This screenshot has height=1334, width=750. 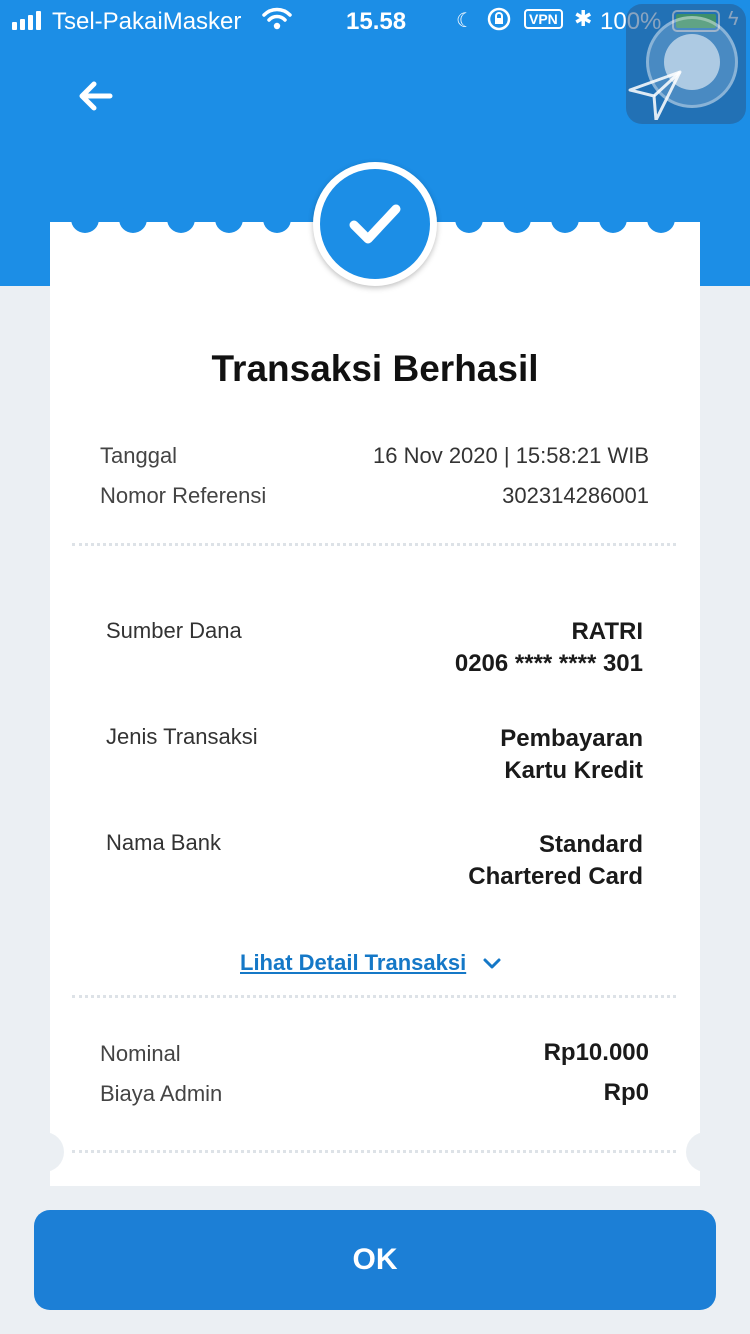 What do you see at coordinates (163, 842) in the screenshot?
I see `bank-label: Nama Bank` at bounding box center [163, 842].